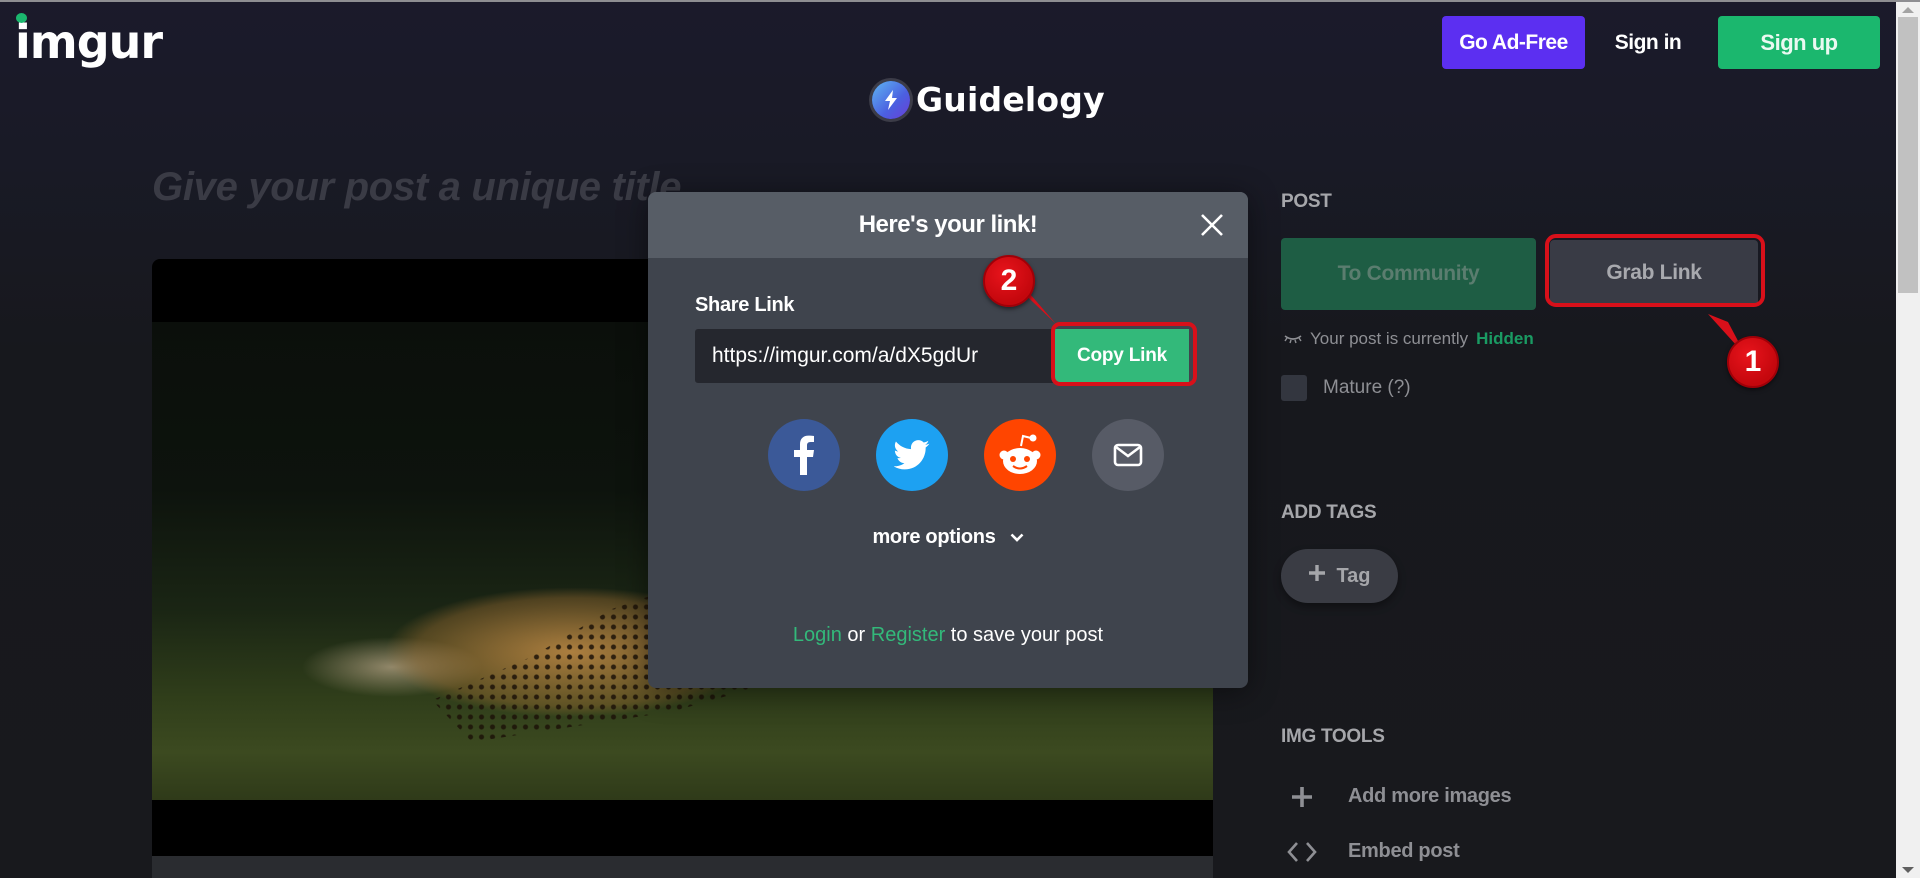 The image size is (1920, 878). I want to click on more-options-toggle: more options, so click(948, 537).